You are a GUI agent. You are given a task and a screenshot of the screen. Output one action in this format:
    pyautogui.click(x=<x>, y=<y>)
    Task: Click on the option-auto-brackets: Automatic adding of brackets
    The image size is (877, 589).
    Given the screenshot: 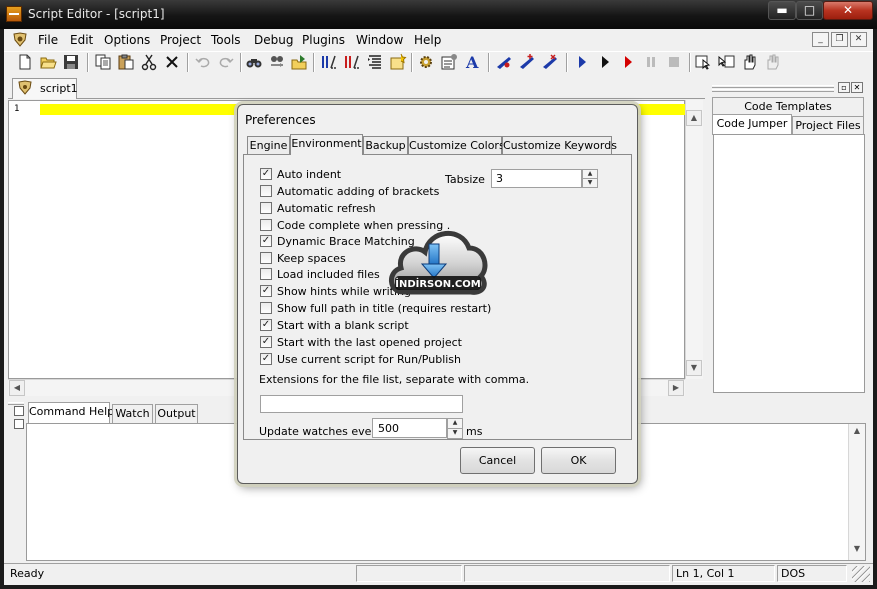 What is the action you would take?
    pyautogui.click(x=349, y=192)
    